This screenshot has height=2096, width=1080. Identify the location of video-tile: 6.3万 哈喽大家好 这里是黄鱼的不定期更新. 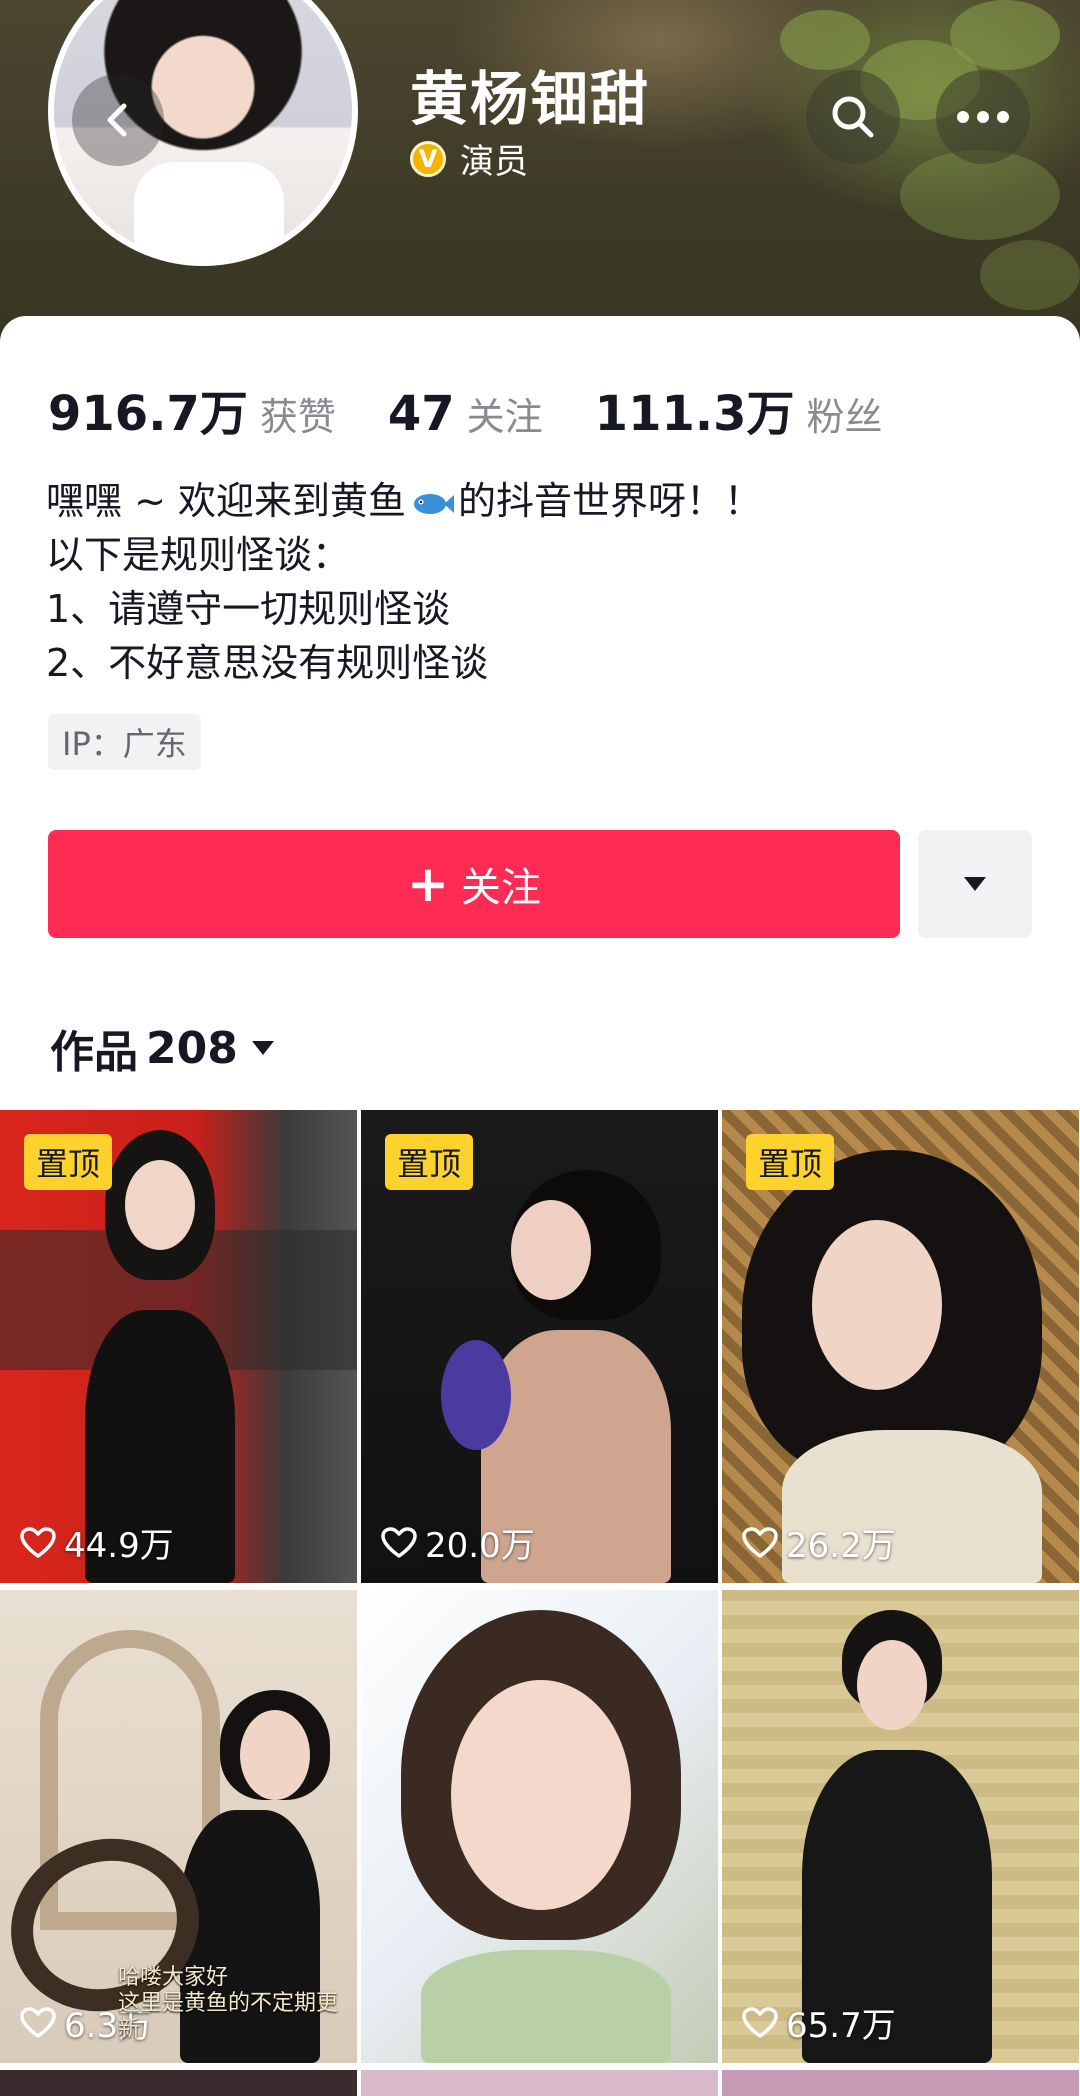
(178, 1826).